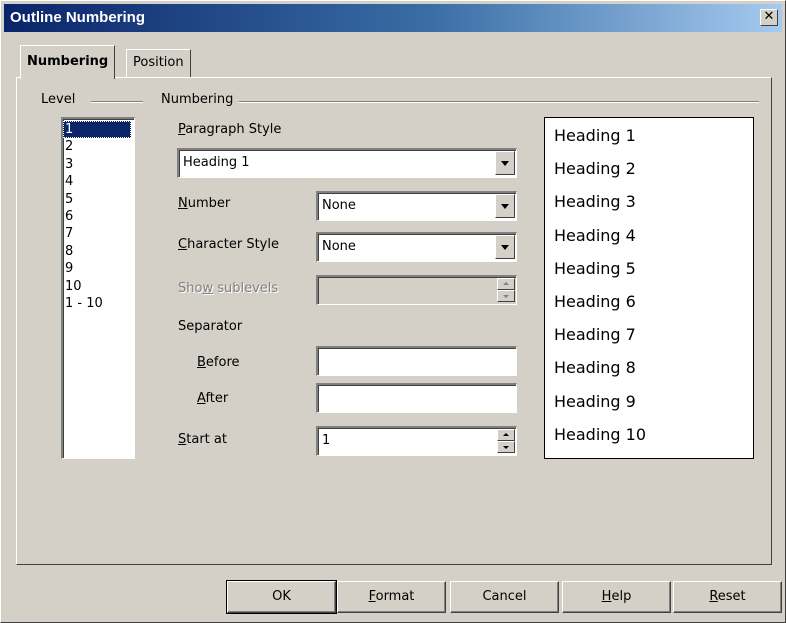 This screenshot has height=623, width=786. I want to click on level-item: 10, so click(98, 286).